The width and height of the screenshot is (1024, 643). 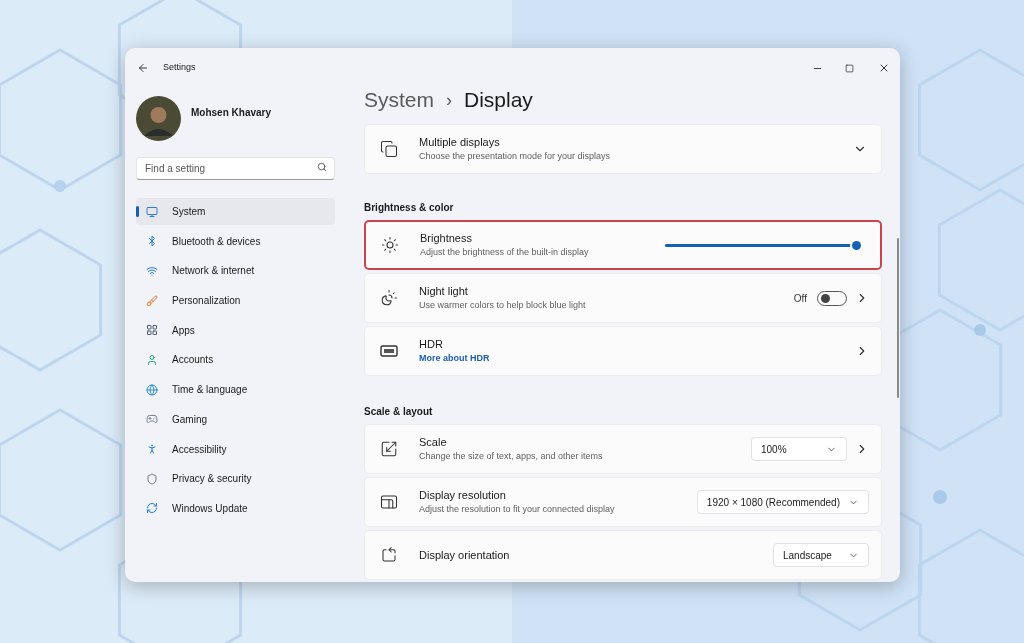 What do you see at coordinates (179, 68) in the screenshot?
I see `window-title: Settings` at bounding box center [179, 68].